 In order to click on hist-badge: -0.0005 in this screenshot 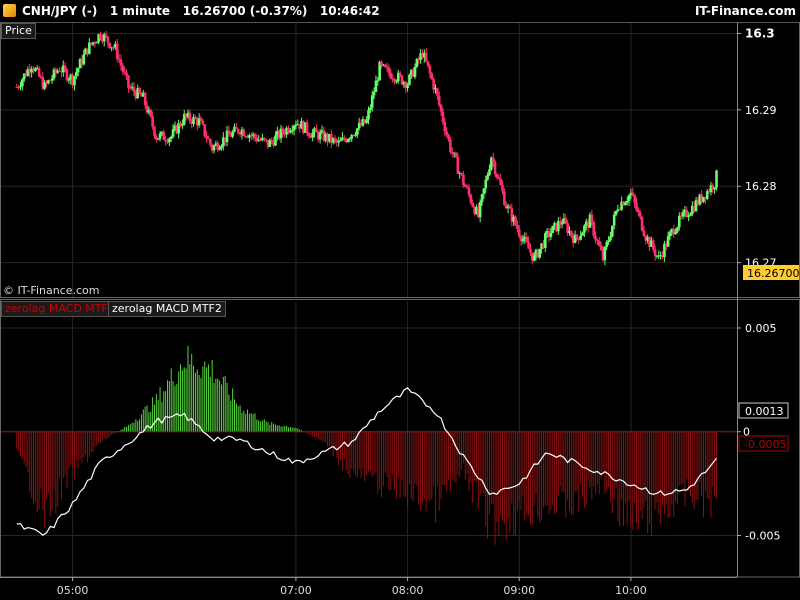, I will do `click(765, 444)`.